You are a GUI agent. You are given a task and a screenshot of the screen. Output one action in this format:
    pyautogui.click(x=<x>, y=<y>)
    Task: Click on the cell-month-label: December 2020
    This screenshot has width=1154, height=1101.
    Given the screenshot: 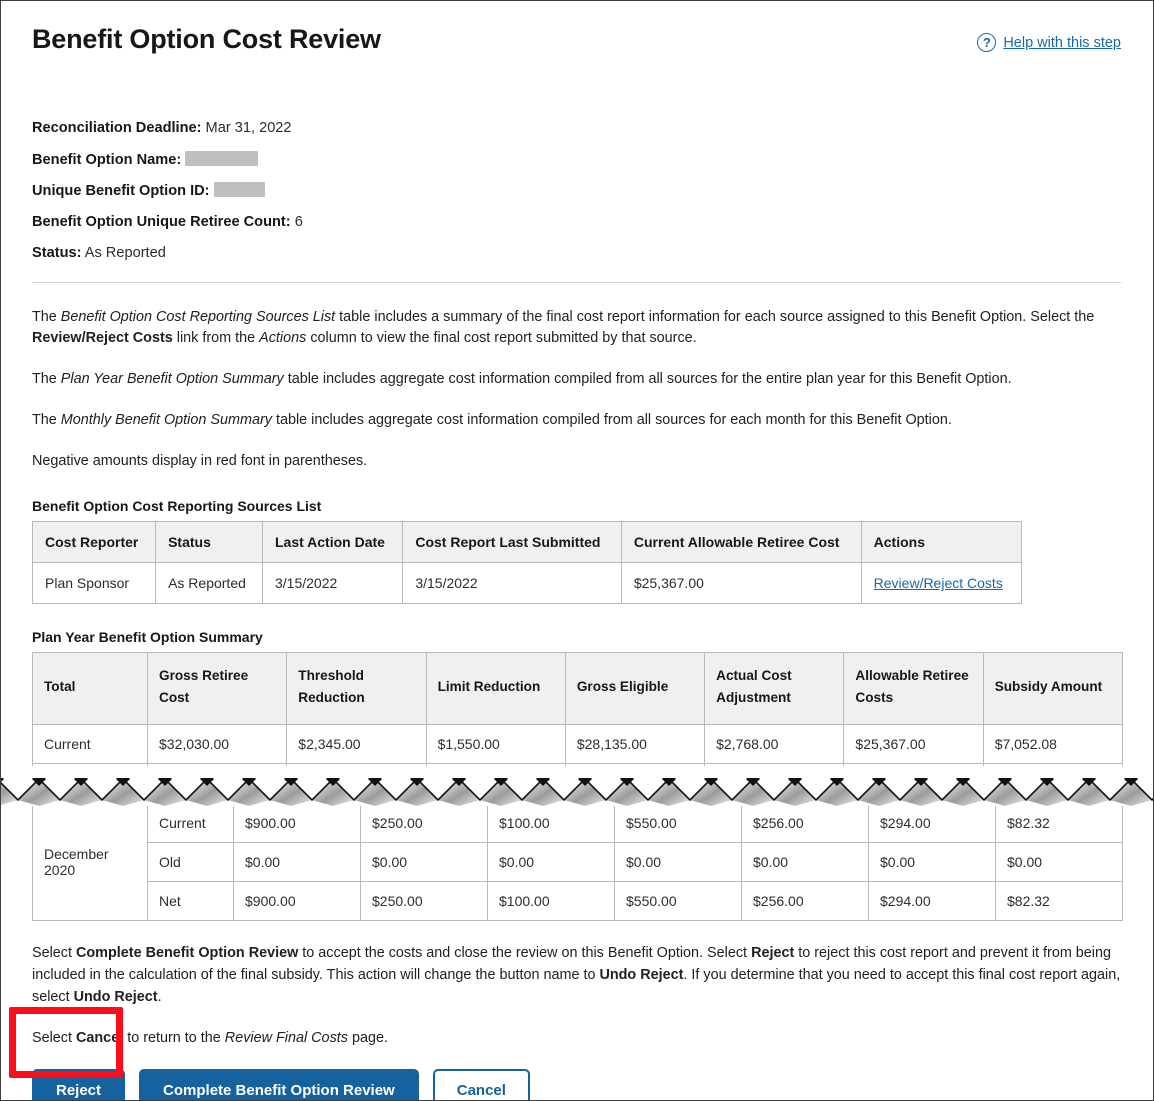 What is the action you would take?
    pyautogui.click(x=90, y=861)
    